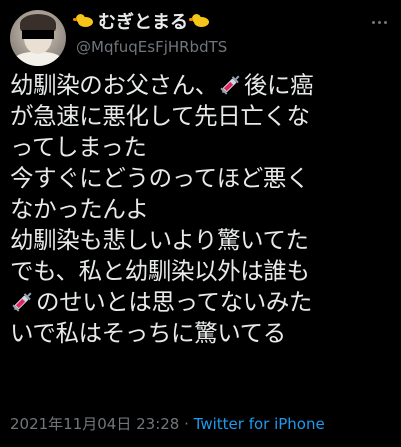 The width and height of the screenshot is (401, 447). I want to click on tweet-line-text: 幼馴染のお父さん、, so click(114, 85).